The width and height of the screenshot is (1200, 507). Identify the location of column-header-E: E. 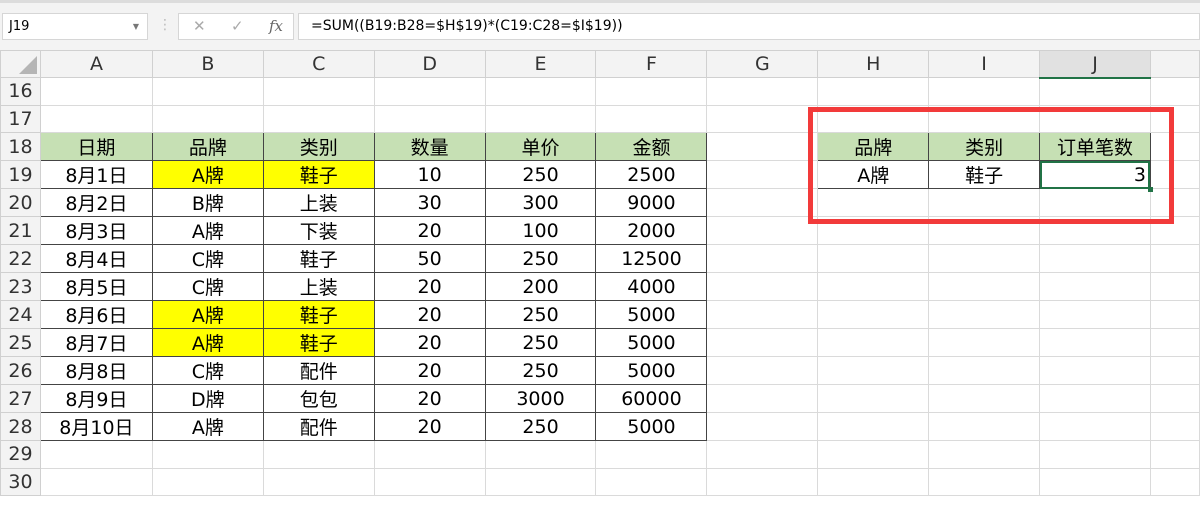
(540, 64).